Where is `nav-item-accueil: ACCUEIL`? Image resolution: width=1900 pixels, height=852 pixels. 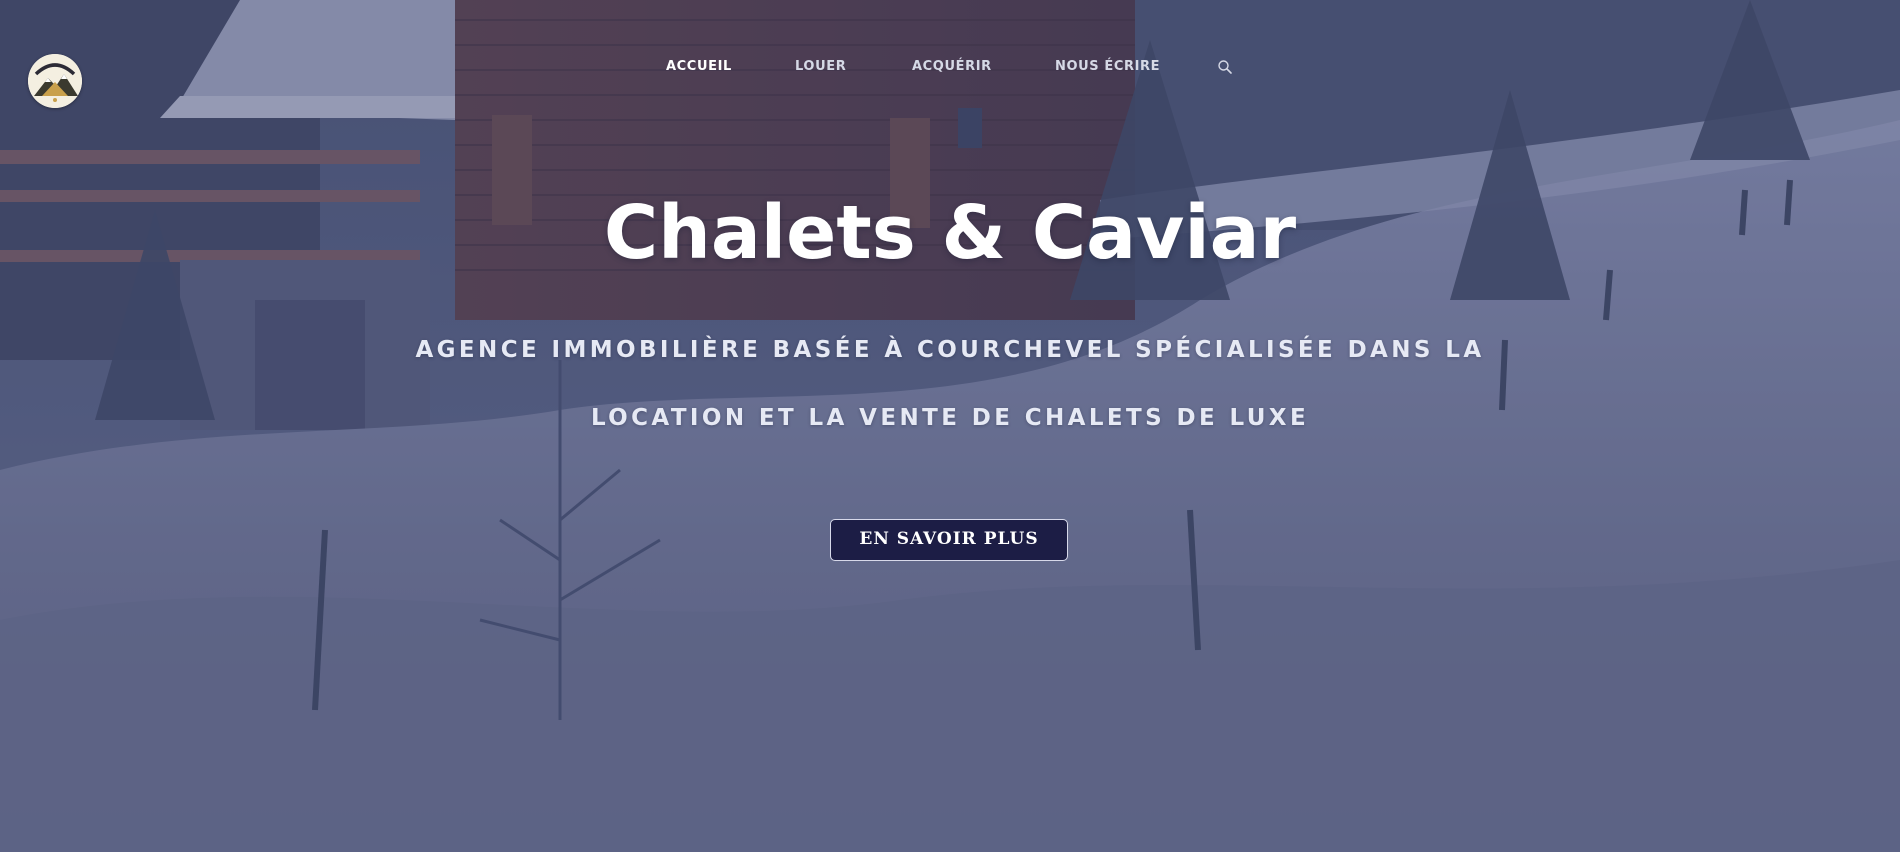 nav-item-accueil: ACCUEIL is located at coordinates (699, 67).